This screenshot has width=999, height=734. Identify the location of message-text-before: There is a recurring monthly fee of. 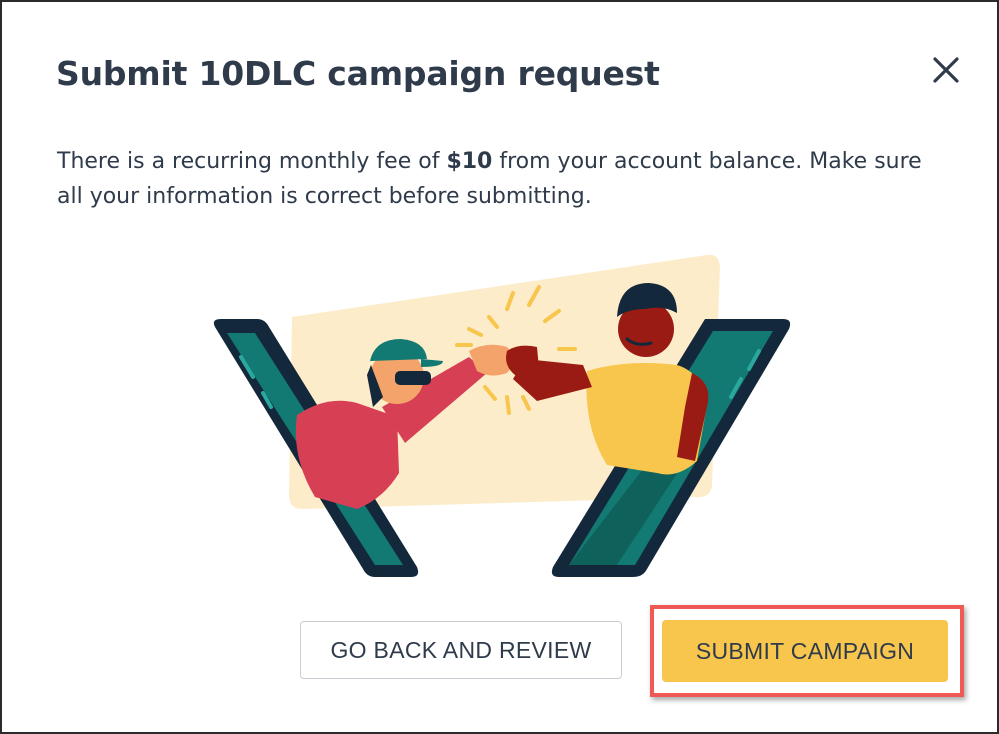
(252, 161).